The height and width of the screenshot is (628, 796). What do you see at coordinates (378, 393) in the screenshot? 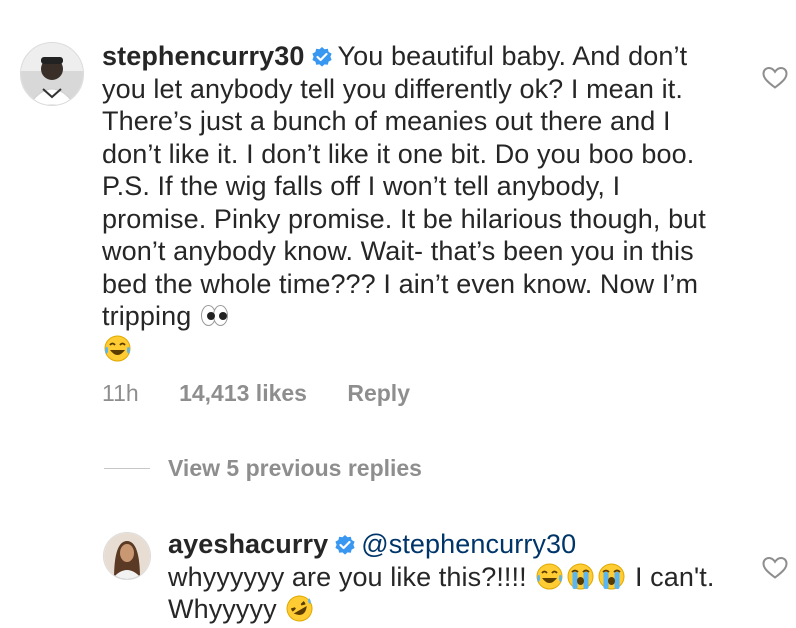
I see `reply-button: Reply` at bounding box center [378, 393].